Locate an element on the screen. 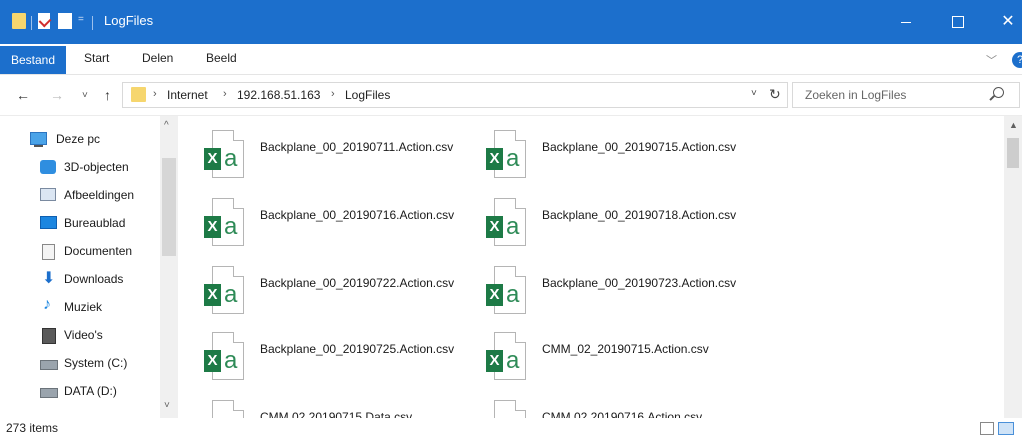 The image size is (1022, 438). file-item: Xa CMM_02_20190715.Action.csv is located at coordinates (602, 354).